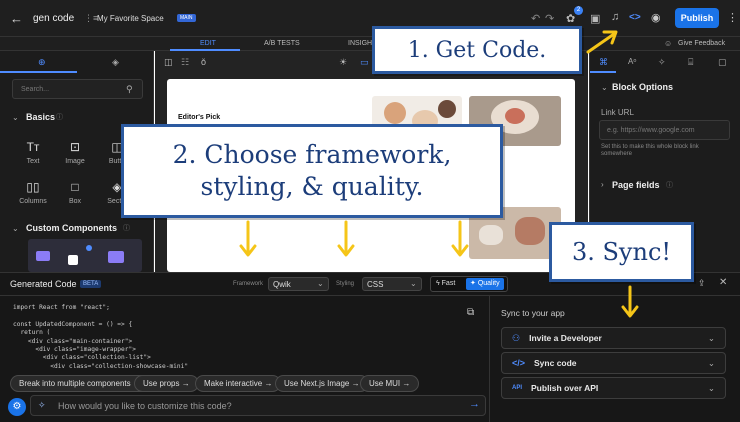 This screenshot has height=422, width=740. Describe the element at coordinates (613, 338) in the screenshot. I see `invite-developer-item: ⚇ Invite a Developer ⌄` at that location.